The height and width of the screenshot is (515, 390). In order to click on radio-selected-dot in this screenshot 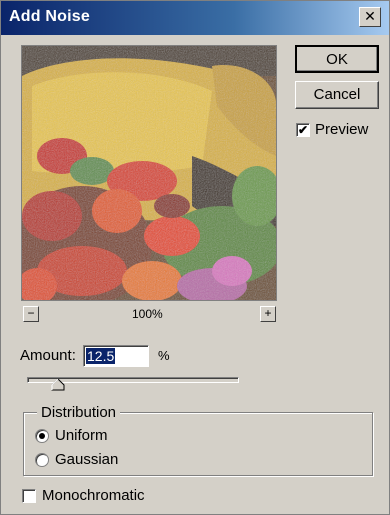, I will do `click(42, 436)`.